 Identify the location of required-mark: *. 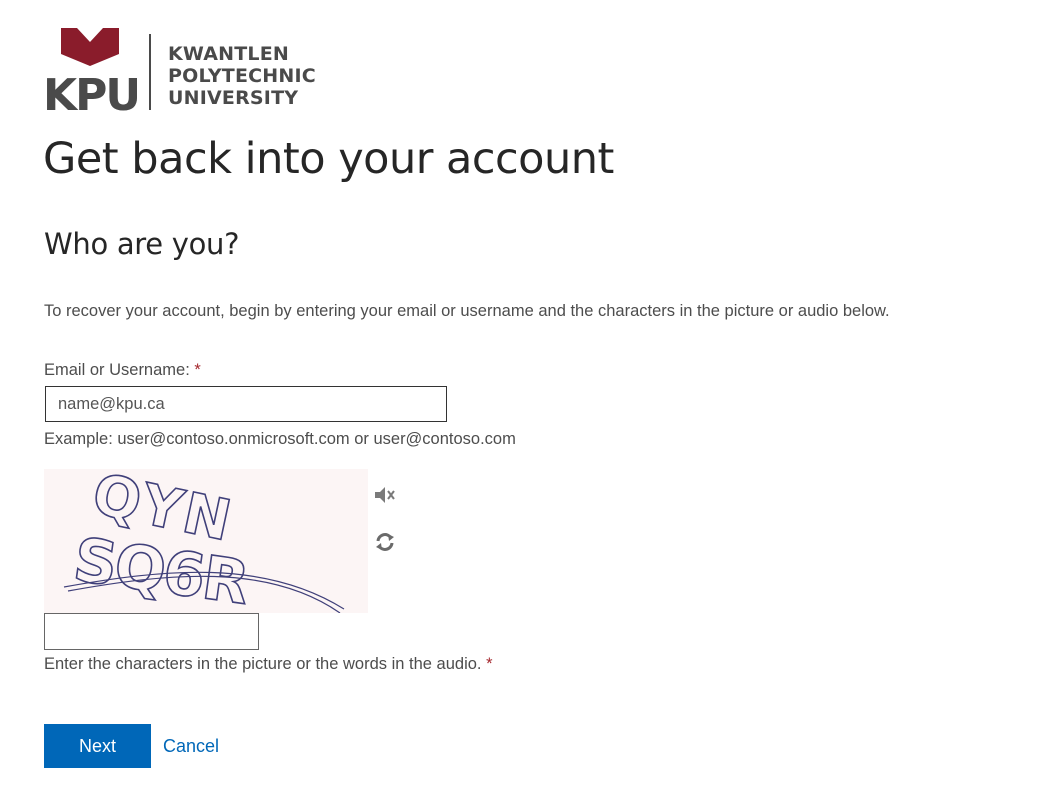
(197, 370).